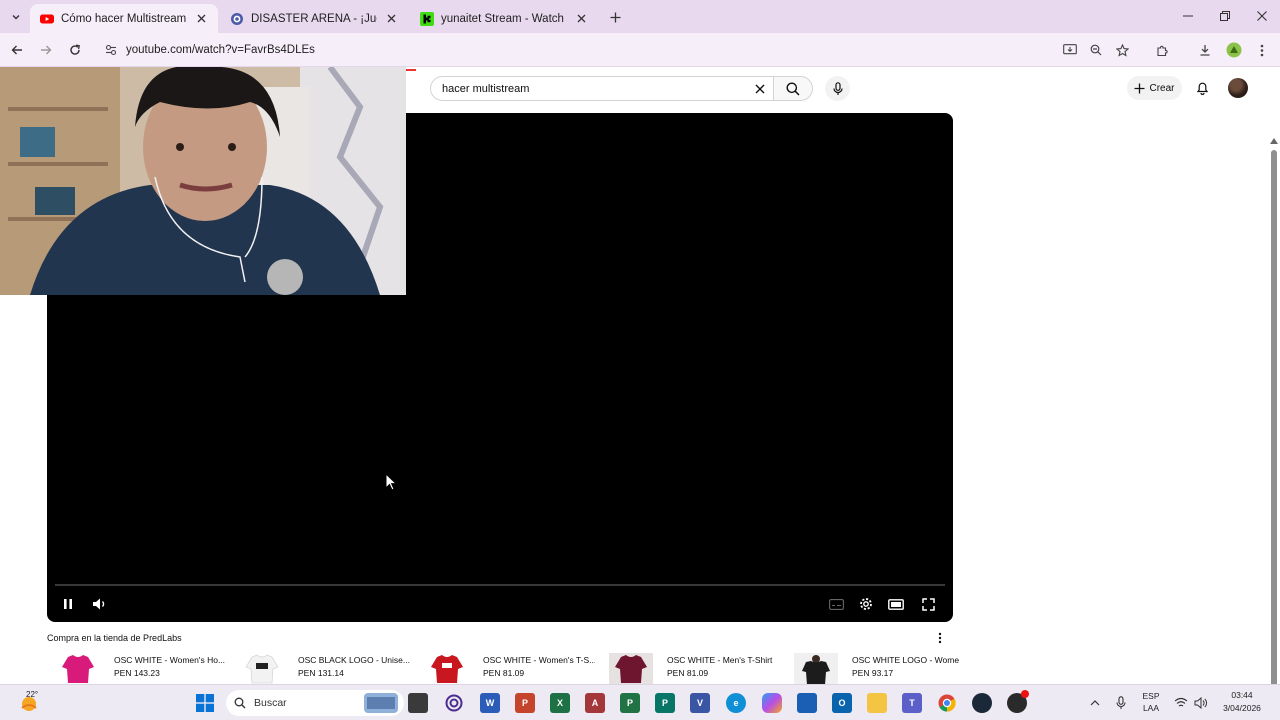 The height and width of the screenshot is (720, 1280). I want to click on scroll-up-arrow-icon, so click(1274, 141).